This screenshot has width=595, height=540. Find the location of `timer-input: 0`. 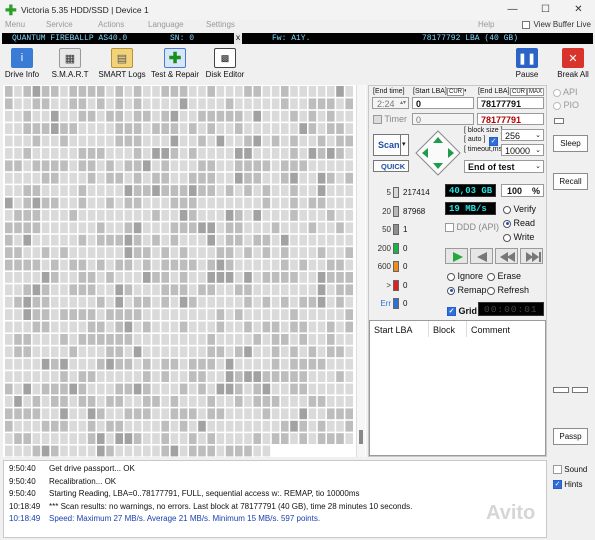

timer-input: 0 is located at coordinates (443, 119).